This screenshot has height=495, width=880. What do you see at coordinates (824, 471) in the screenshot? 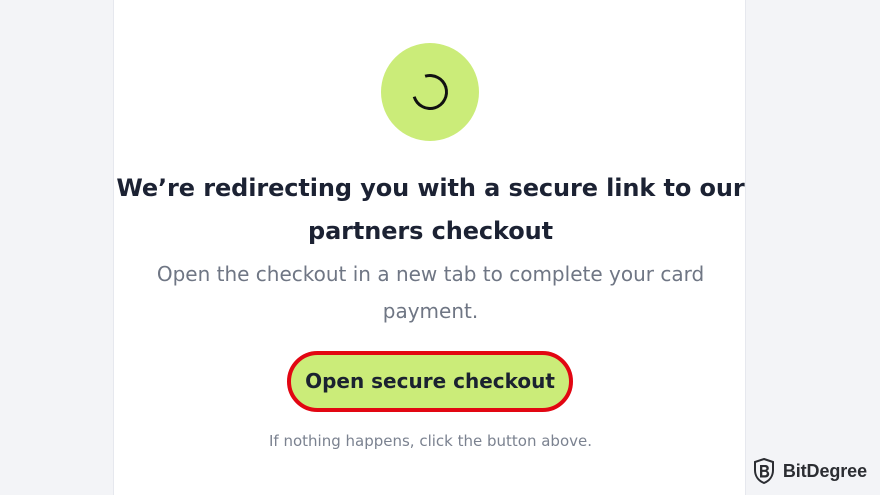
I see `brand-name: BitDegree` at bounding box center [824, 471].